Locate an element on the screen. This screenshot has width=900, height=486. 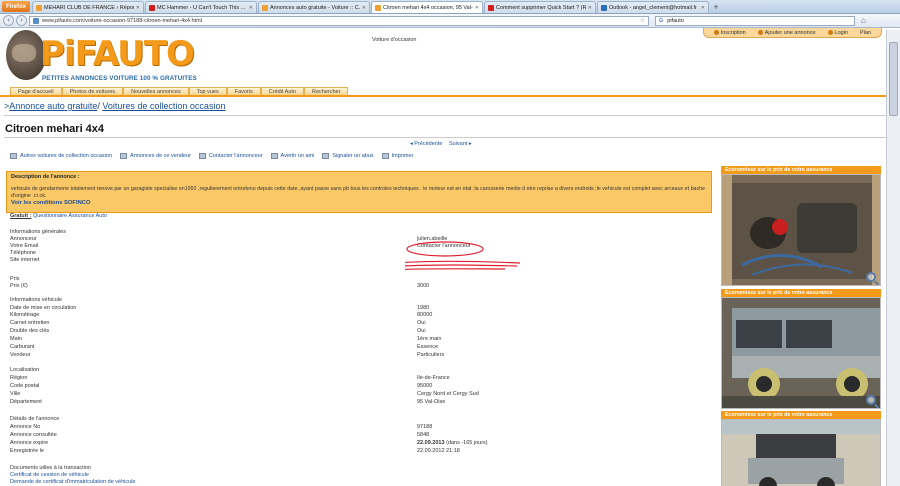
print-link: Imprimer is located at coordinates (397, 156).